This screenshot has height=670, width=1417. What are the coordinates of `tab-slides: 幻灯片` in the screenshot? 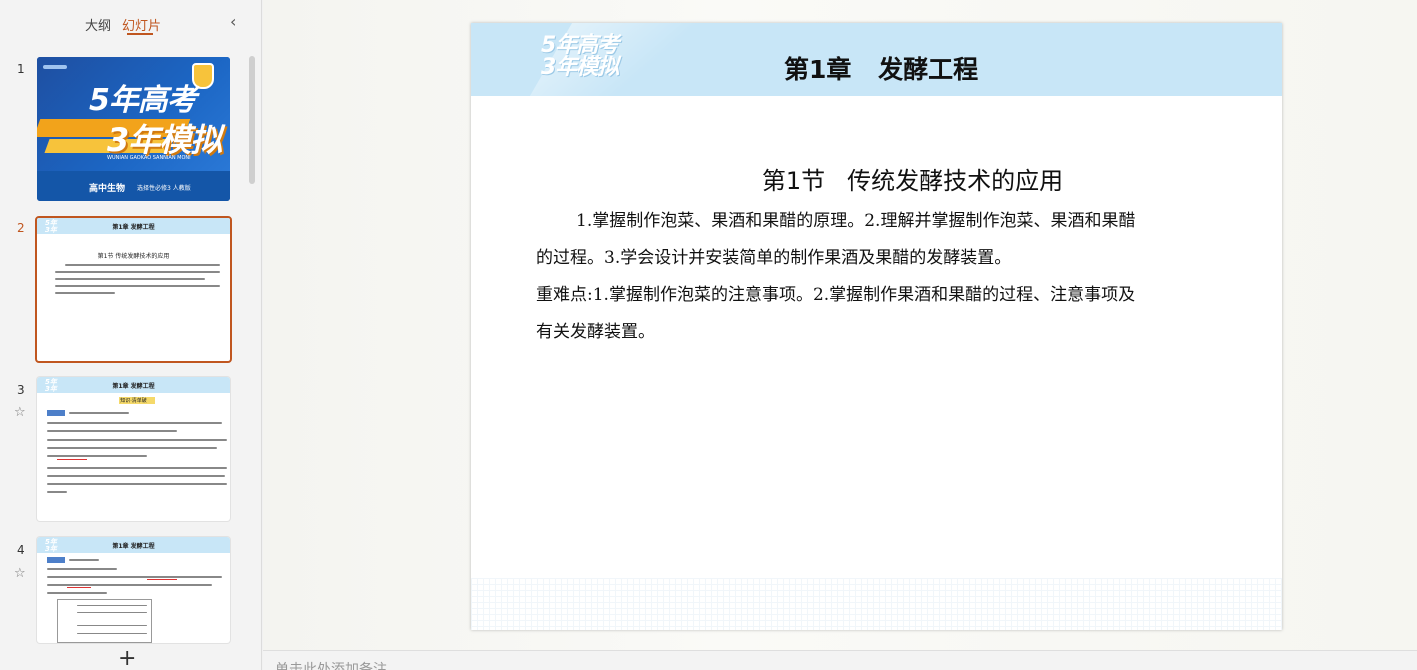 It's located at (141, 24).